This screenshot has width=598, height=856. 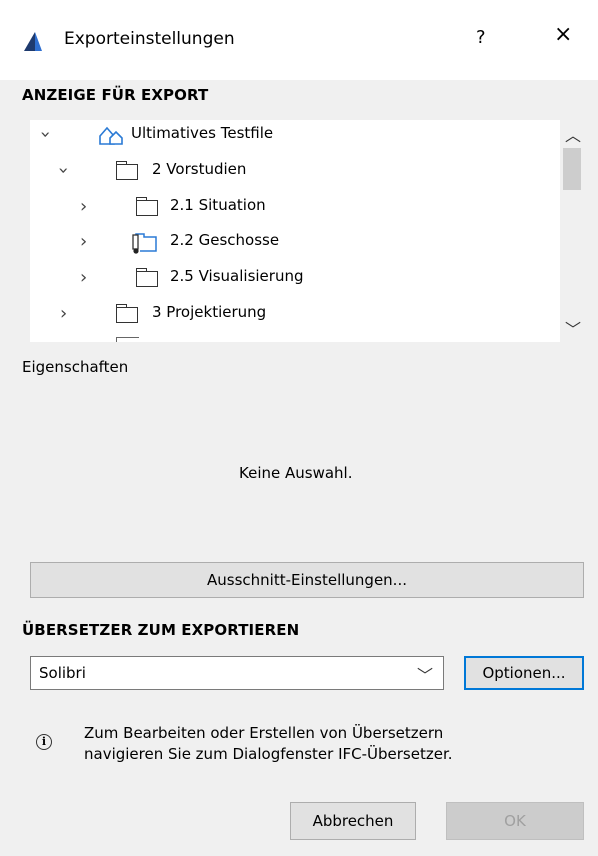 What do you see at coordinates (563, 35) in the screenshot?
I see `close-button: ×` at bounding box center [563, 35].